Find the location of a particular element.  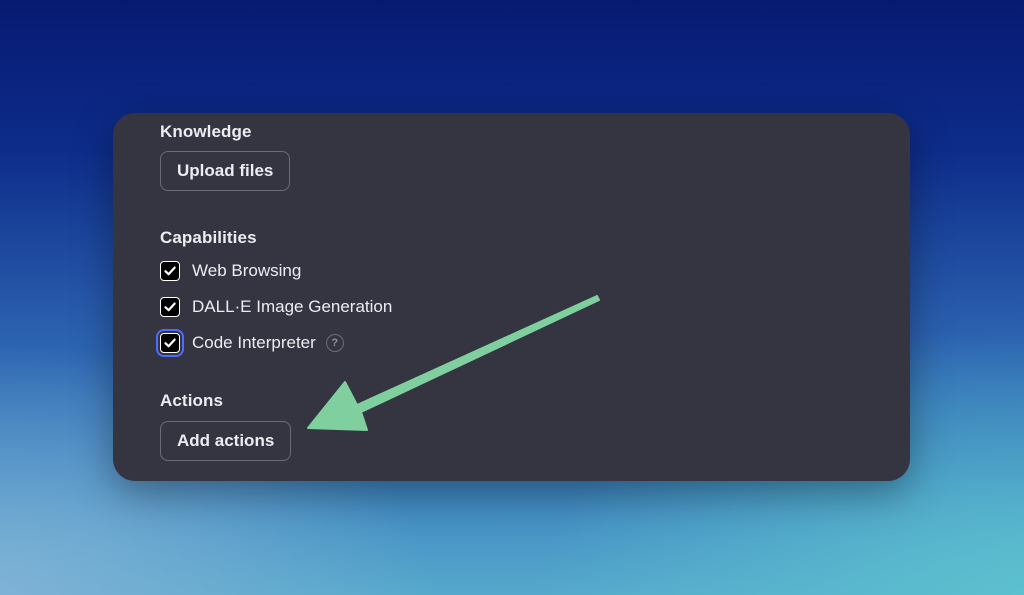

code-interpreter-label: Code Interpreter is located at coordinates (254, 342).